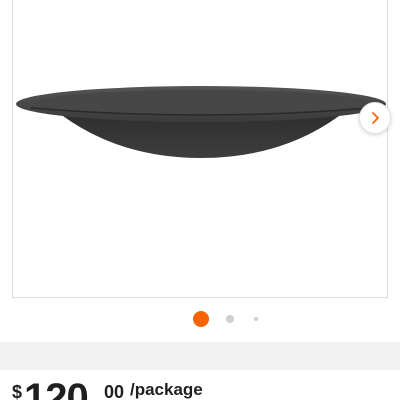 This screenshot has width=400, height=400. I want to click on price-unit: /package, so click(166, 389).